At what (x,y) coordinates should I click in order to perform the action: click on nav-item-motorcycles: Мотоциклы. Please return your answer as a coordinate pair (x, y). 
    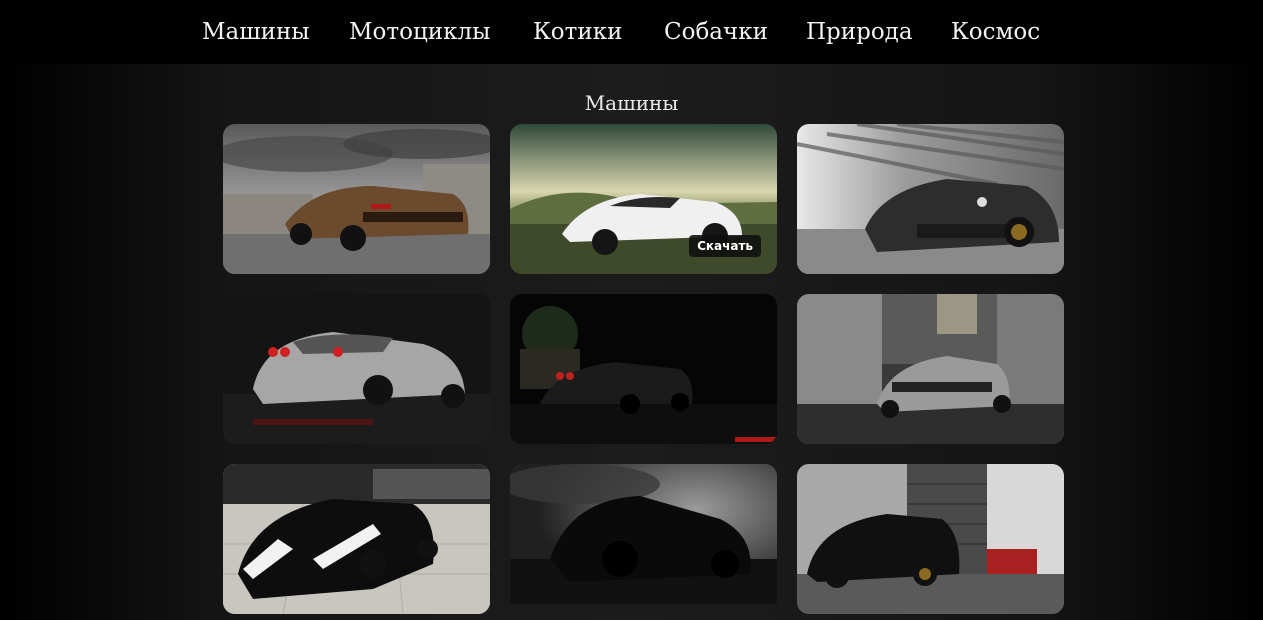
    Looking at the image, I should click on (419, 32).